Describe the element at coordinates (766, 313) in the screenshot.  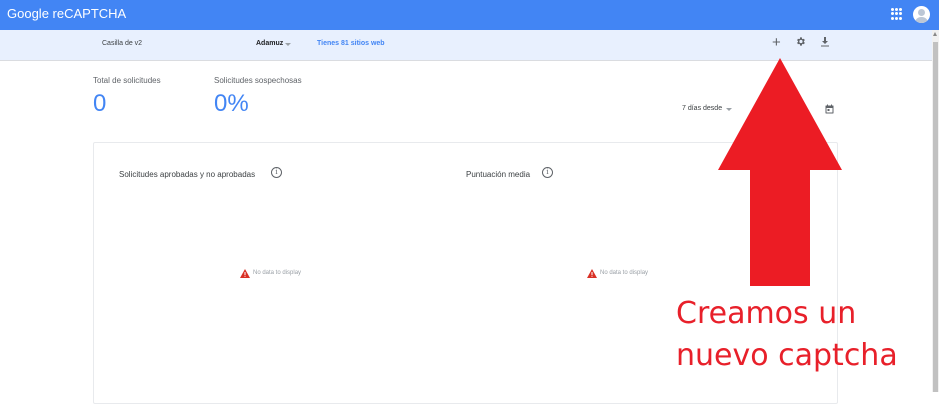
I see `annotation-text-line1: Creamos un` at that location.